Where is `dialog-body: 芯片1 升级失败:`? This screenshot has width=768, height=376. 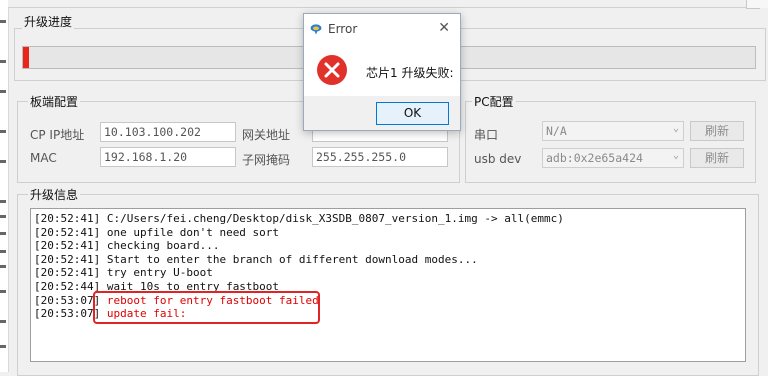 dialog-body: 芯片1 升级失败: is located at coordinates (382, 70).